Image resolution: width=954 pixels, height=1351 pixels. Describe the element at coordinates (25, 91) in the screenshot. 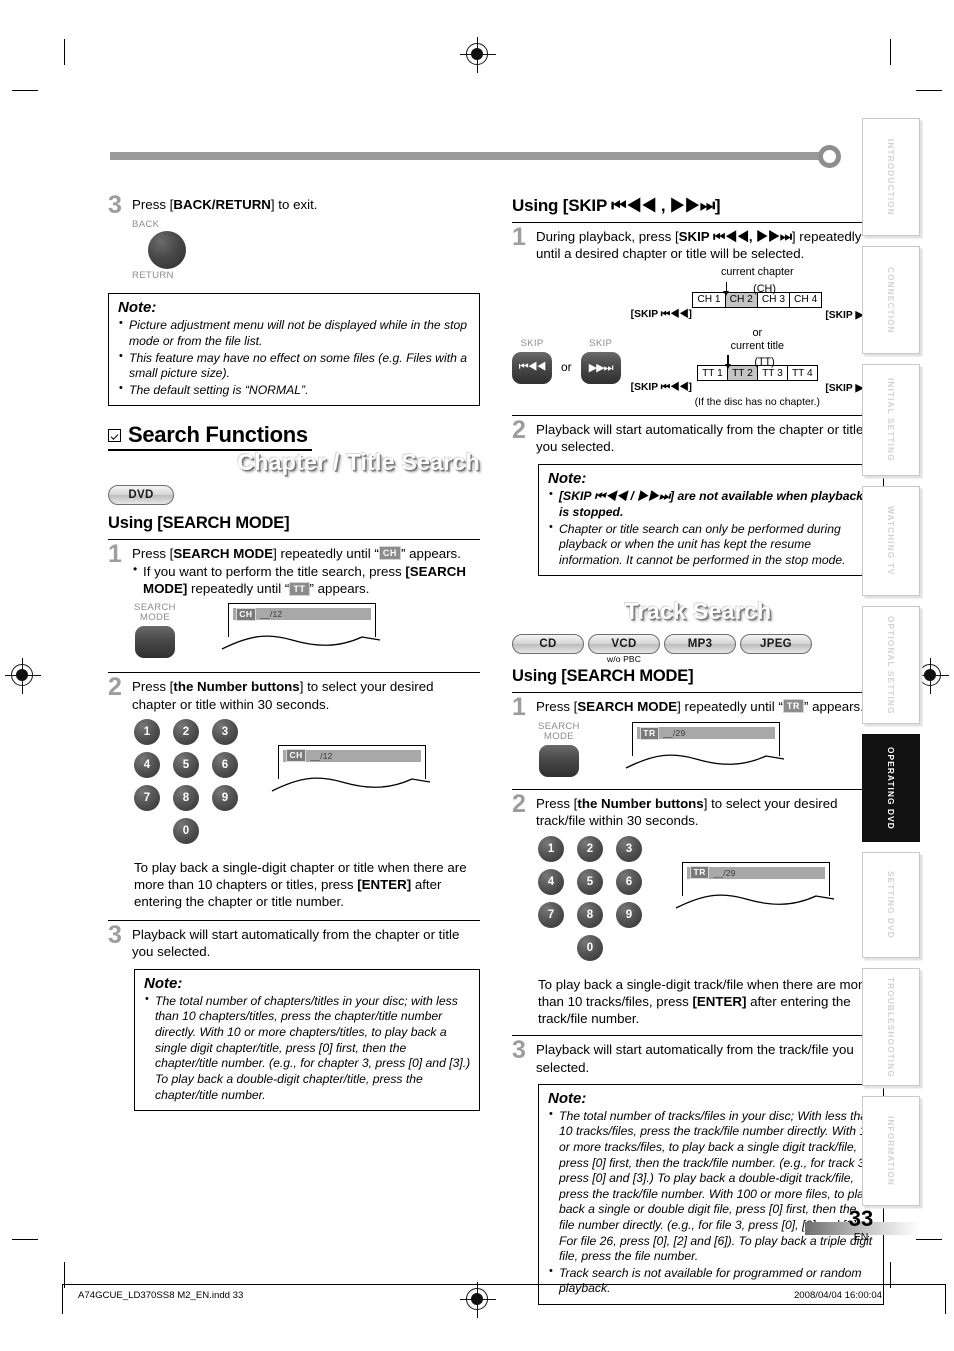

I see `crop-mark-tl-h` at that location.